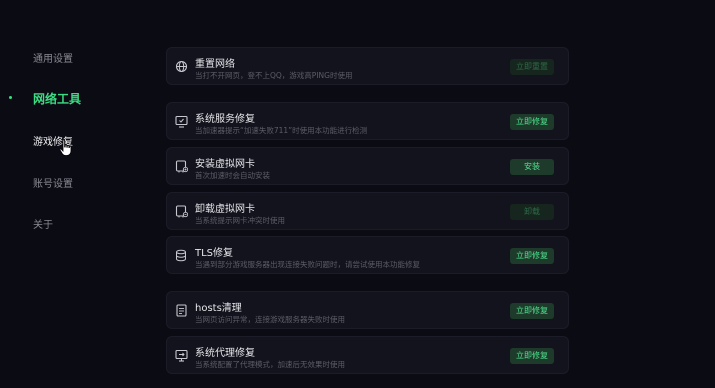 The height and width of the screenshot is (388, 715). What do you see at coordinates (274, 75) in the screenshot?
I see `card-description: 当打不开网页，登不上QQ，游戏高PING时使用` at bounding box center [274, 75].